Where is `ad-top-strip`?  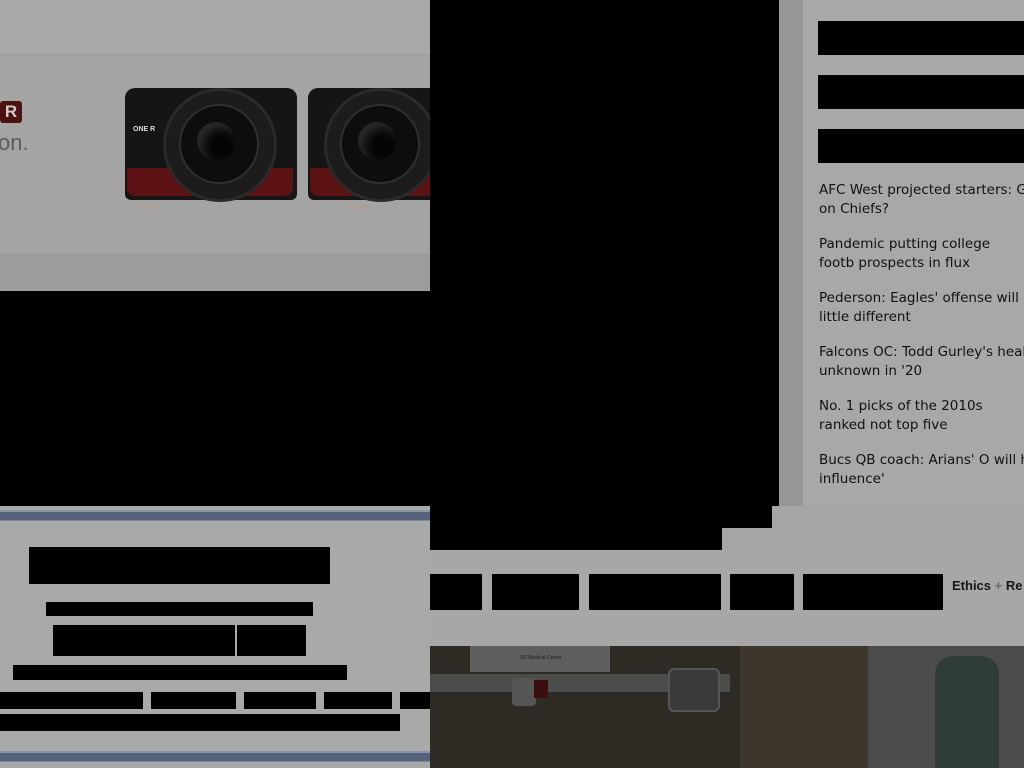 ad-top-strip is located at coordinates (215, 27).